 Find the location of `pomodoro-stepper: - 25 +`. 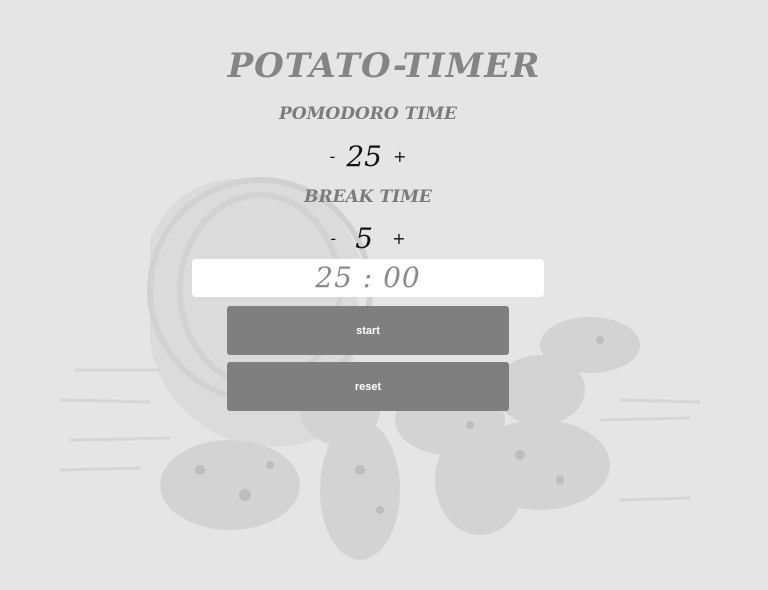

pomodoro-stepper: - 25 + is located at coordinates (368, 156).